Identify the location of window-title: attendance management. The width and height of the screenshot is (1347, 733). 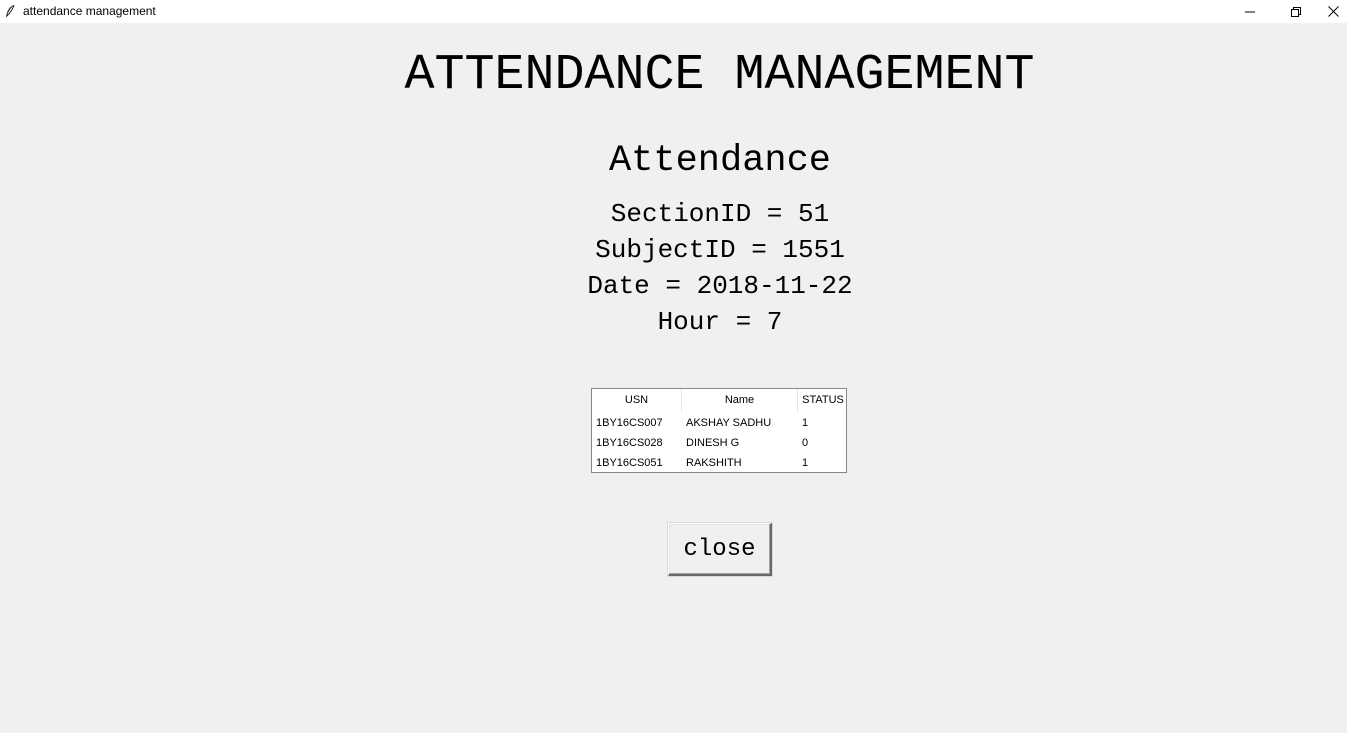
(89, 11).